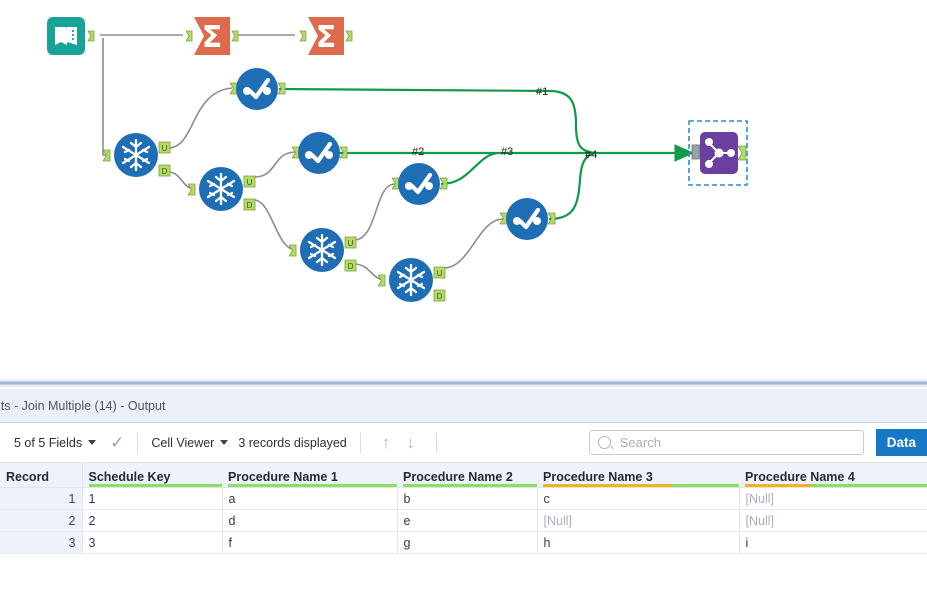 The image size is (927, 612). Describe the element at coordinates (638, 520) in the screenshot. I see `cell-procedure-name-3: [Null]` at that location.